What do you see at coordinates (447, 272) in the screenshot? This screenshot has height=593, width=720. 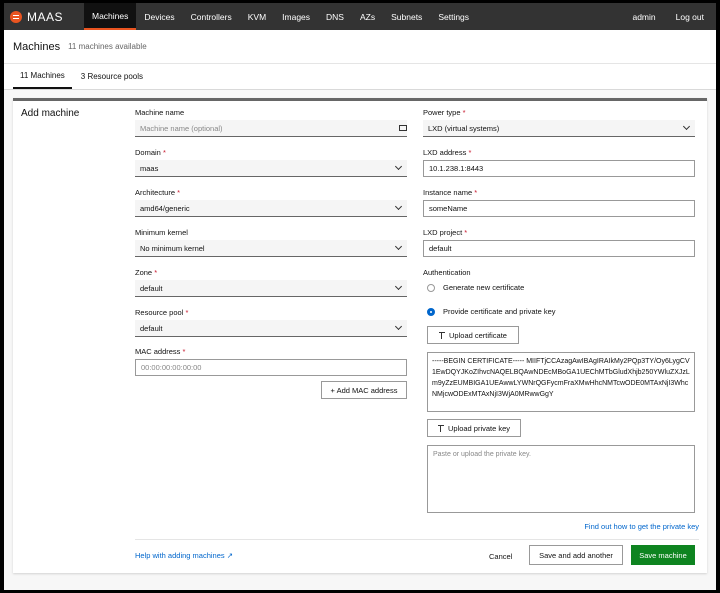 I see `authentication-label: Authentication` at bounding box center [447, 272].